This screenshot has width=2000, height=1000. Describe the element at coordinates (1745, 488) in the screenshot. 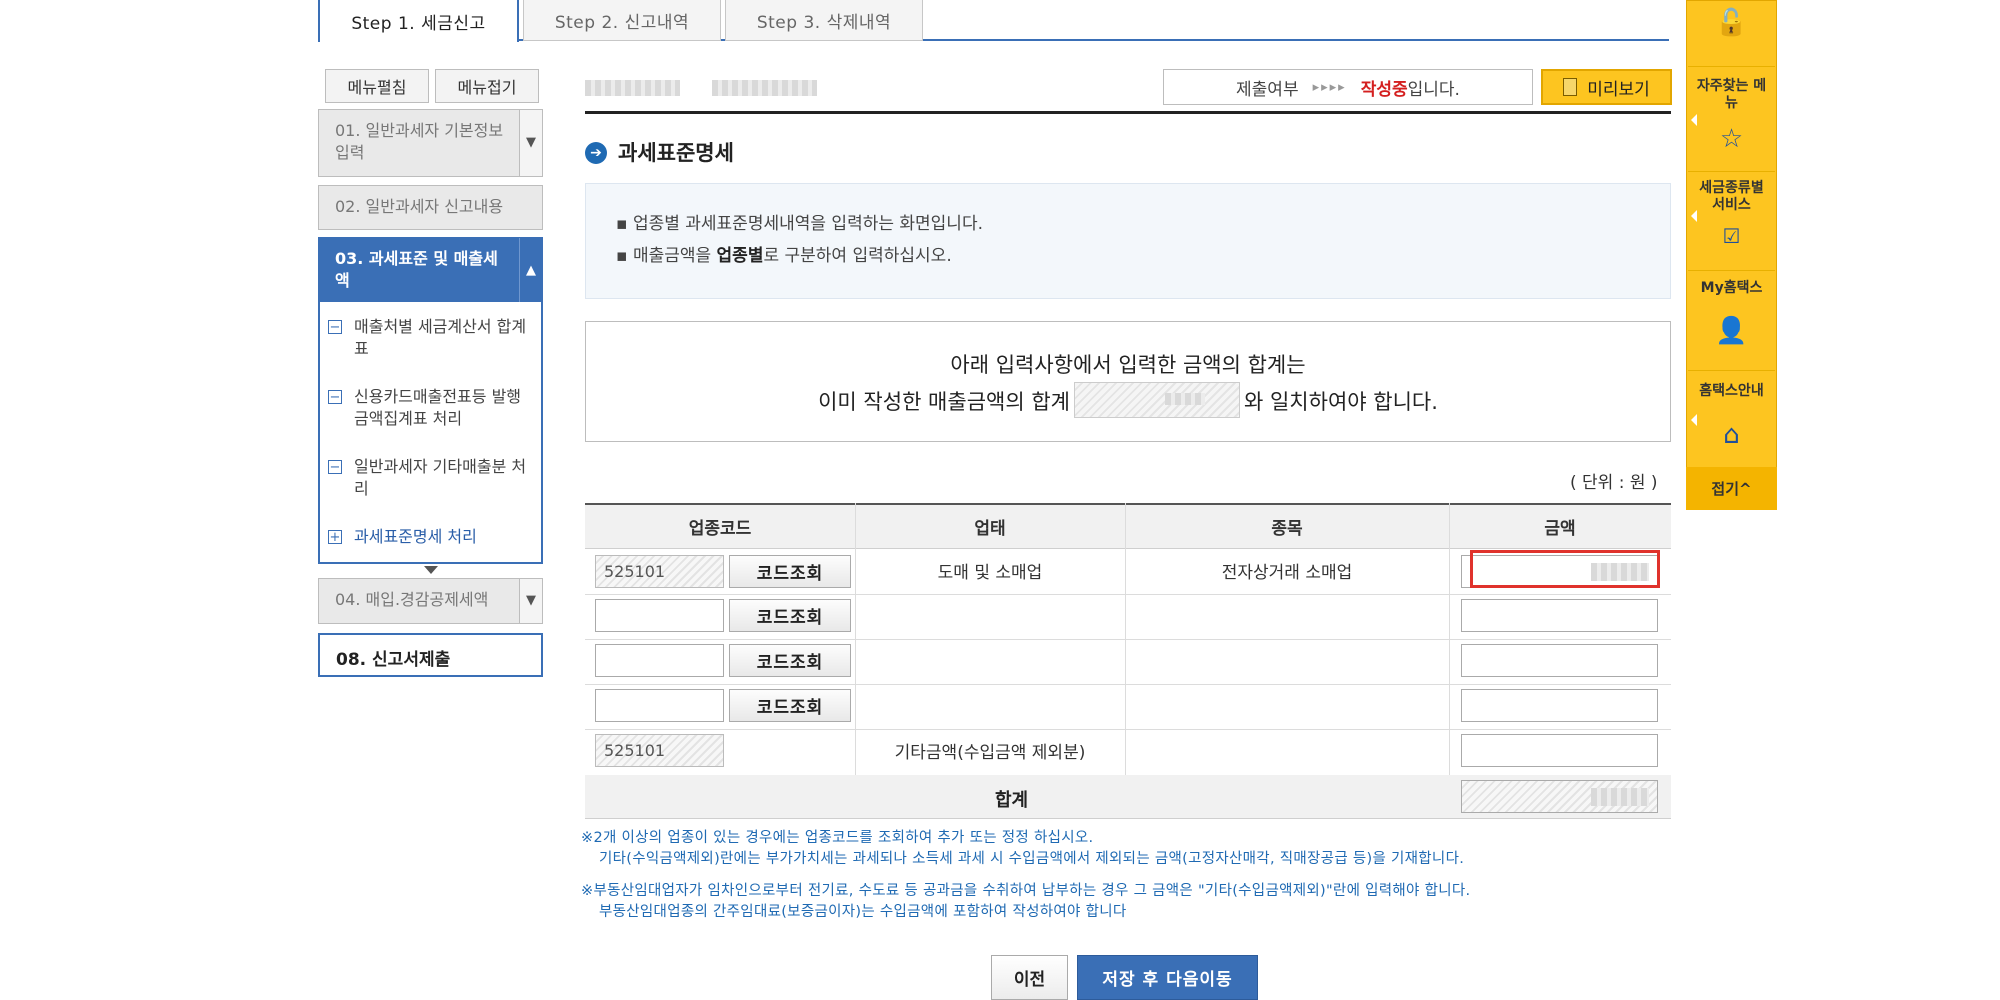

I see `caret-up-icon: ^` at that location.